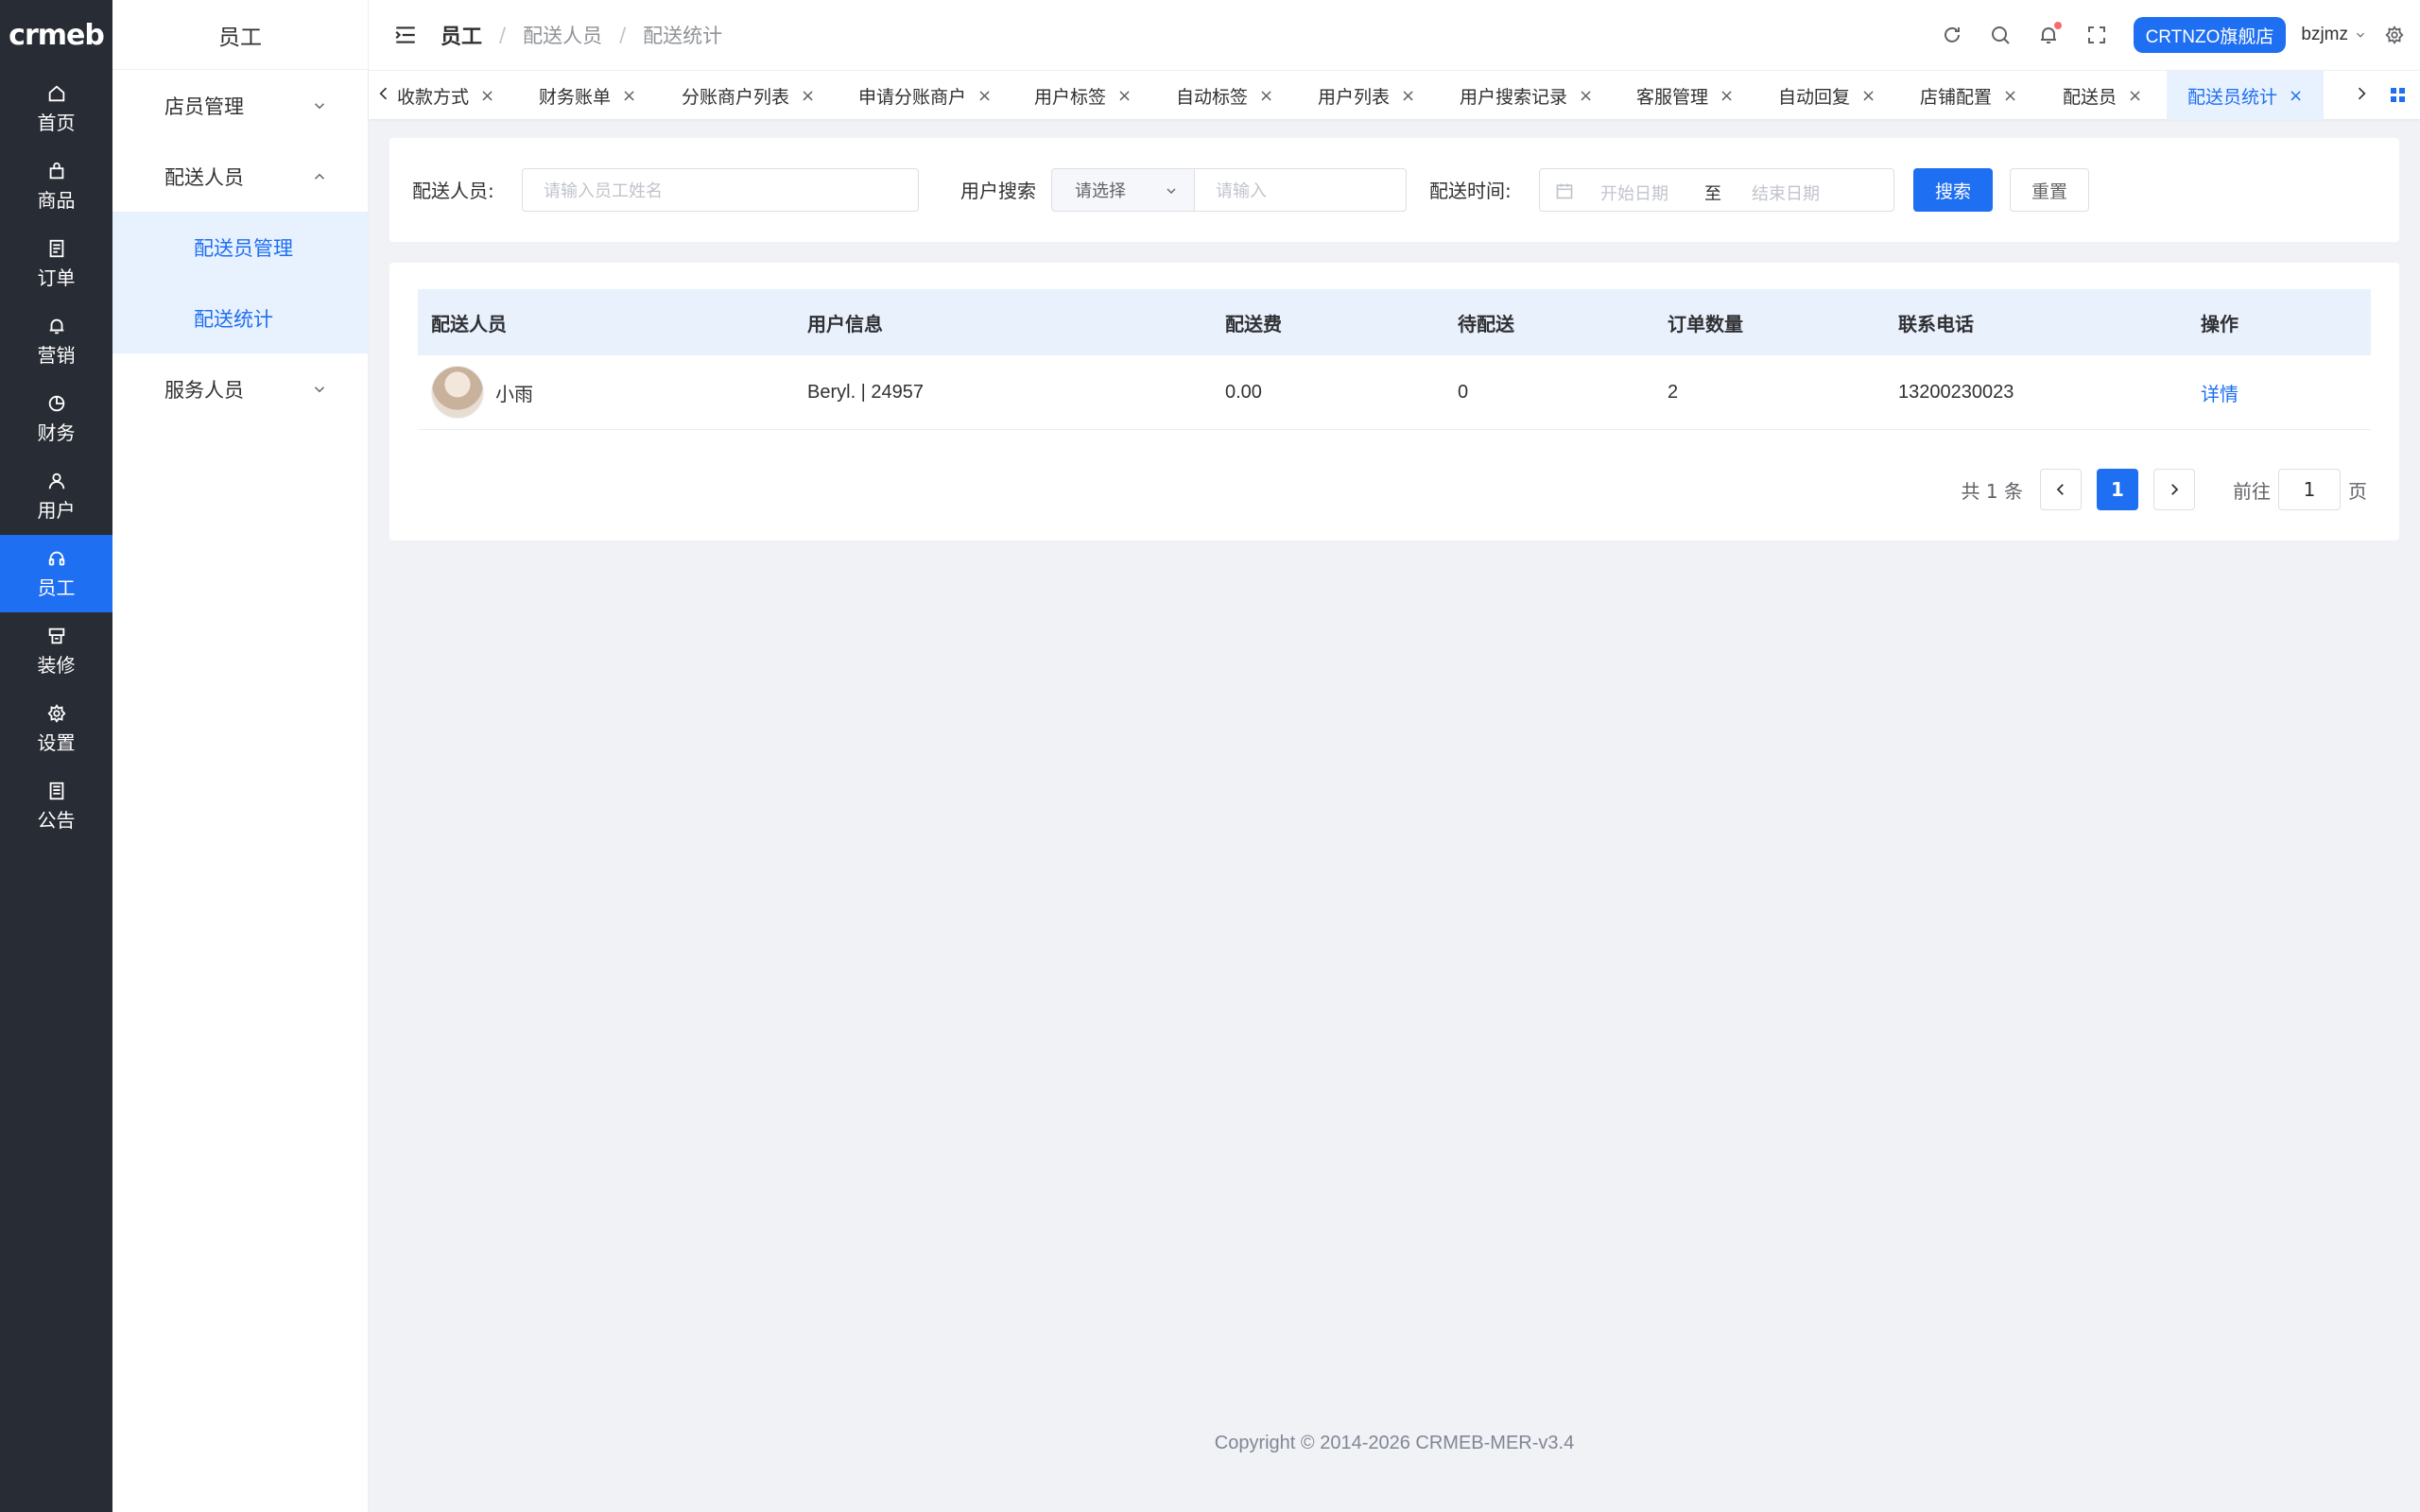  What do you see at coordinates (2103, 95) in the screenshot?
I see `tab-item: 配送员 ×` at bounding box center [2103, 95].